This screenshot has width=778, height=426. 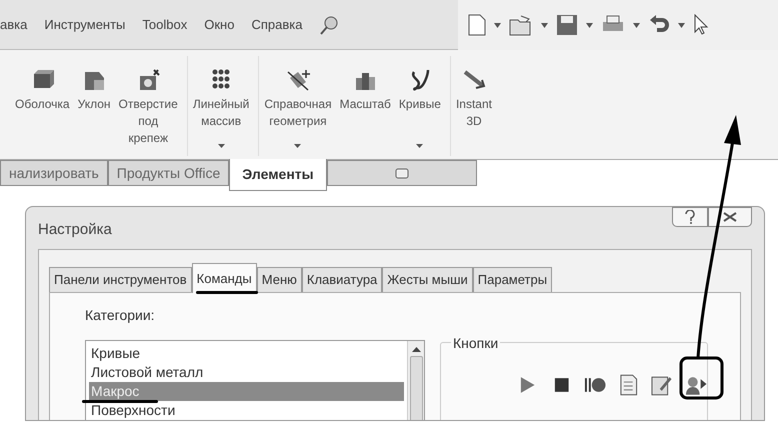 I want to click on underline-mark, so click(x=227, y=292).